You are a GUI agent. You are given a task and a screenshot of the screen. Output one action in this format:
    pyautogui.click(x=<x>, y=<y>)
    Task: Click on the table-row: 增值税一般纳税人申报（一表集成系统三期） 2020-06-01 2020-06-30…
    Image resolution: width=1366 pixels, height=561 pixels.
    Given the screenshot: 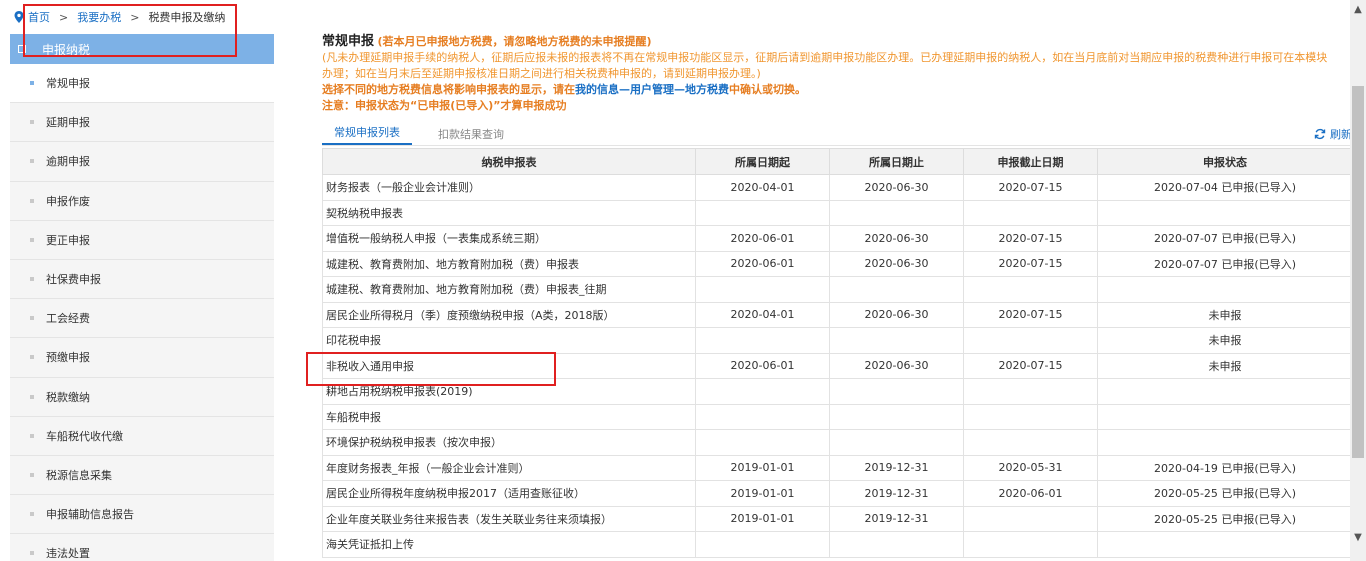 What is the action you would take?
    pyautogui.click(x=837, y=238)
    